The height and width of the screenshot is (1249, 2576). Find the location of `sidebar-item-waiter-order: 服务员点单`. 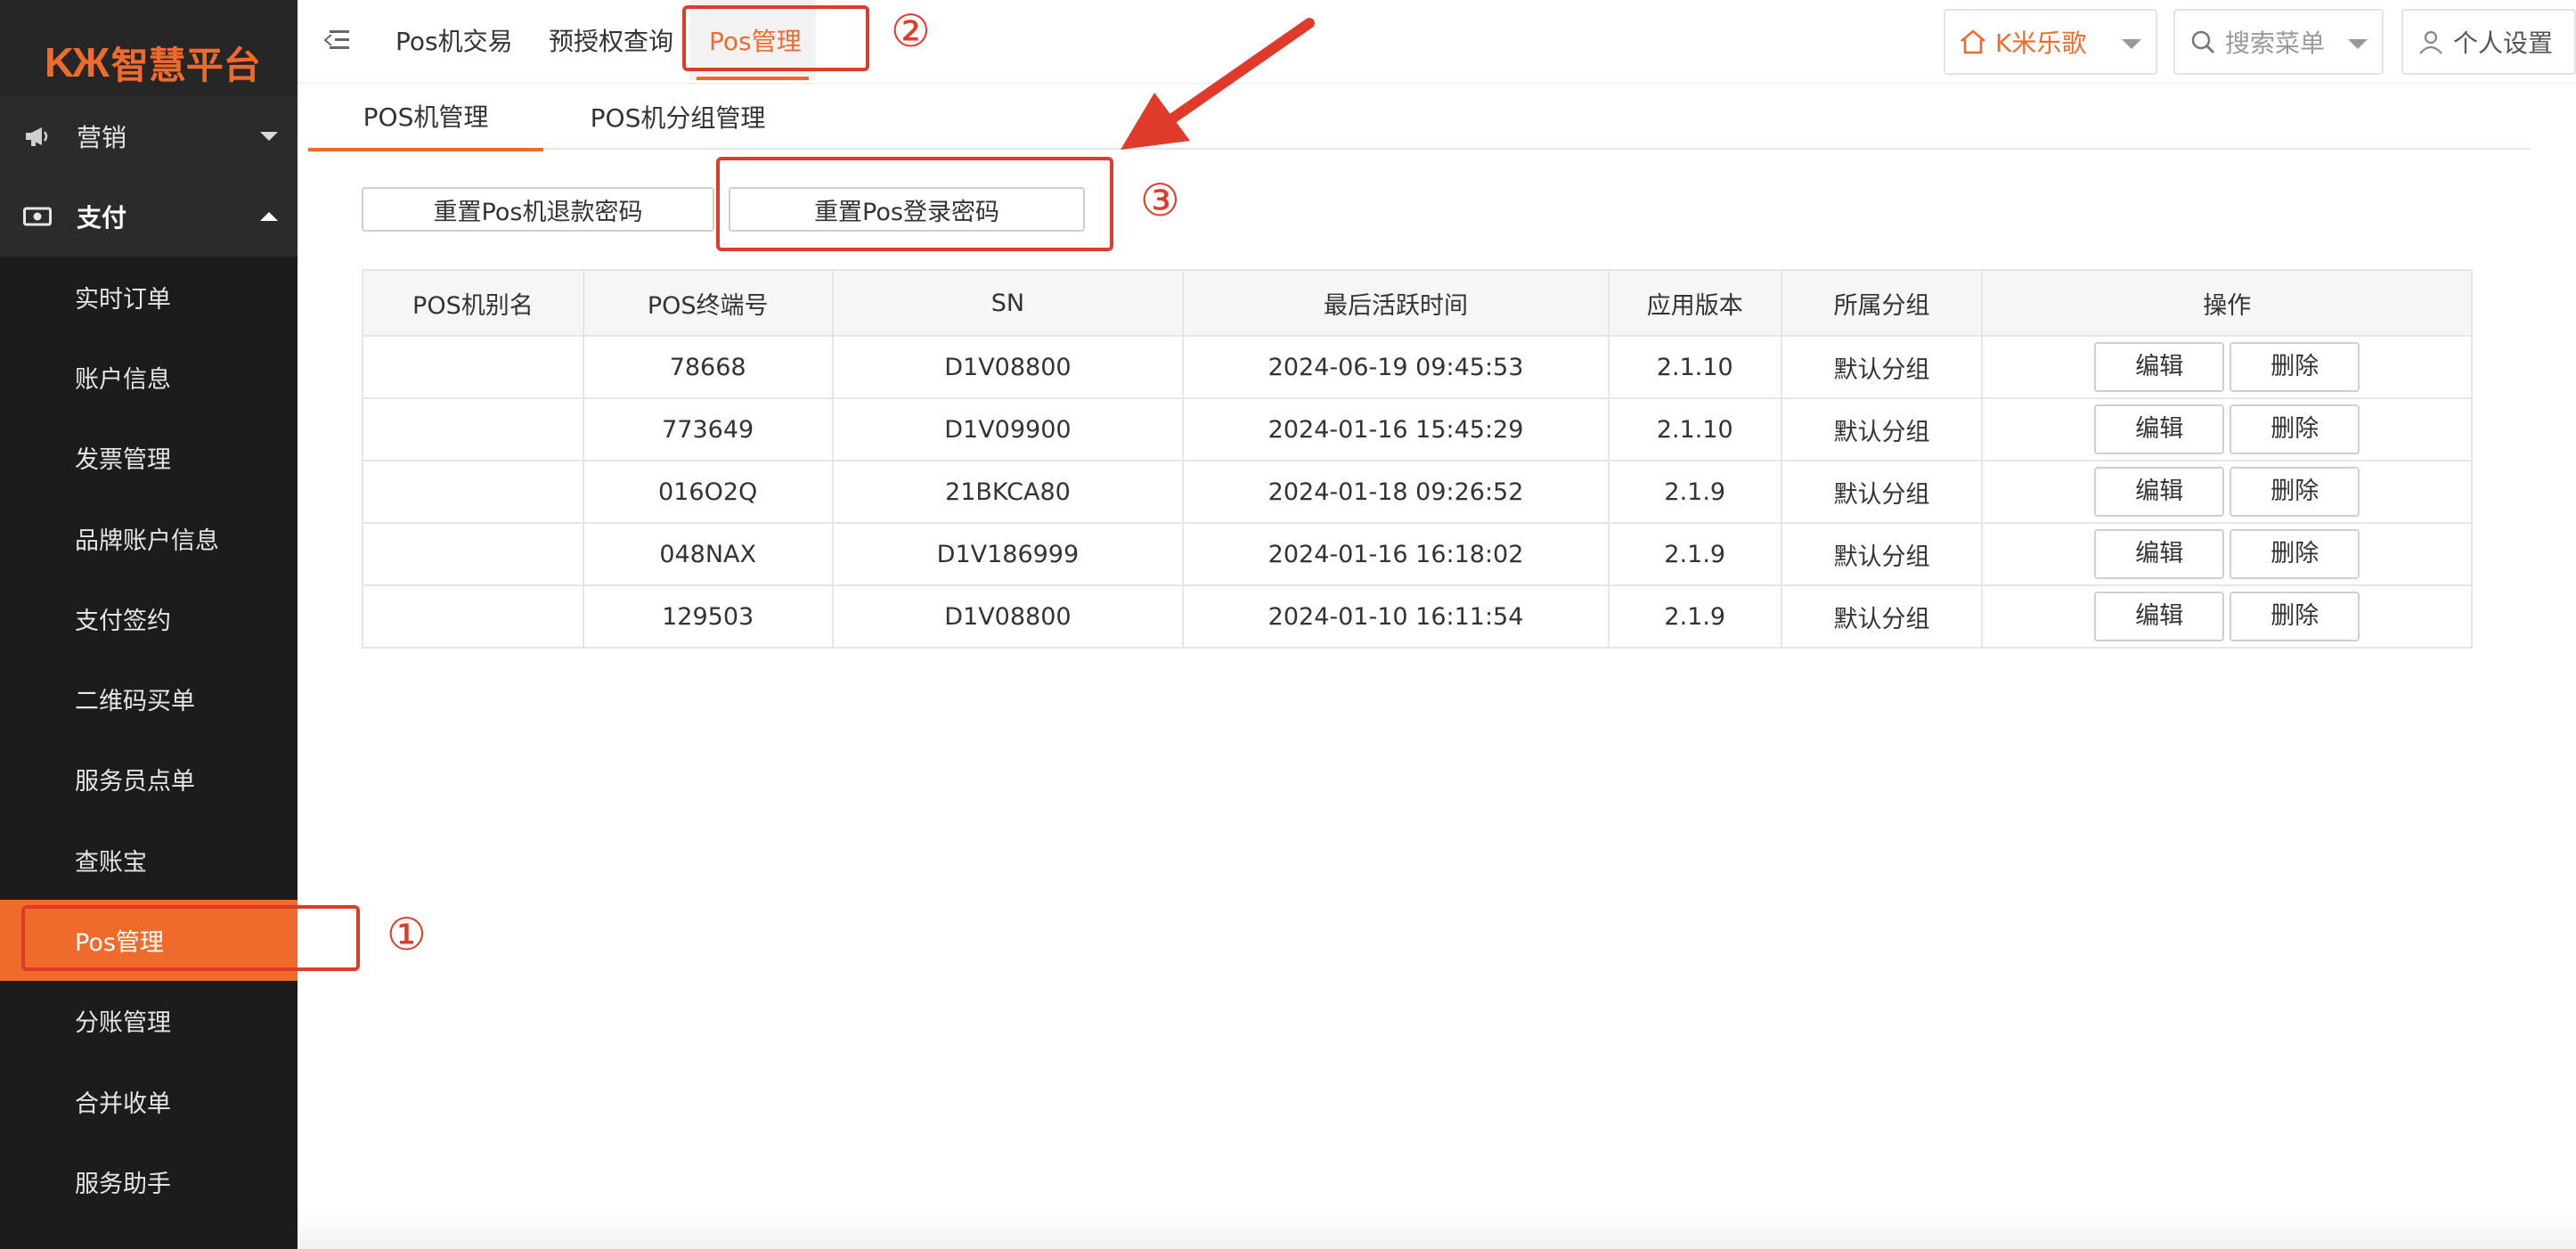

sidebar-item-waiter-order: 服务员点单 is located at coordinates (149, 779).